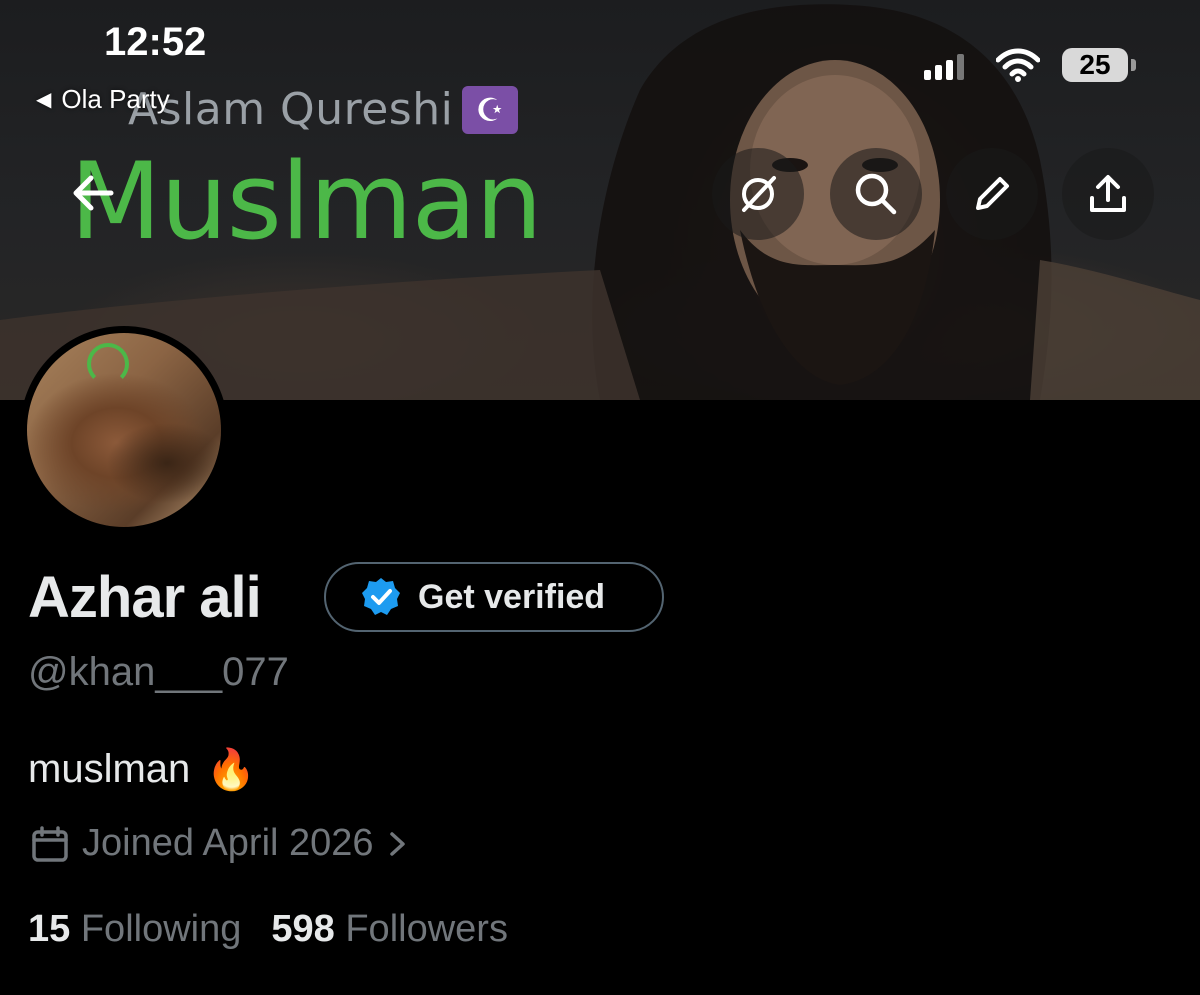  I want to click on share-icon, so click(1108, 193).